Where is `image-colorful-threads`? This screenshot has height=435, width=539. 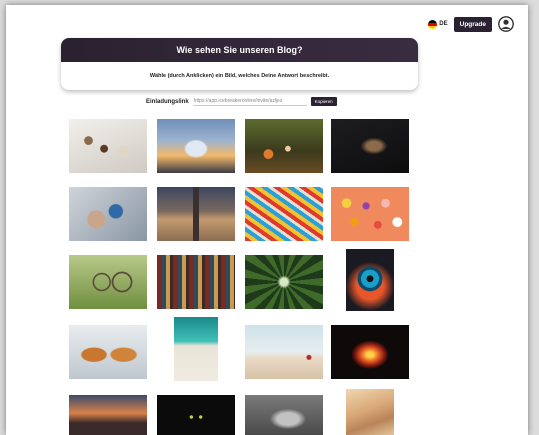 image-colorful-threads is located at coordinates (284, 214).